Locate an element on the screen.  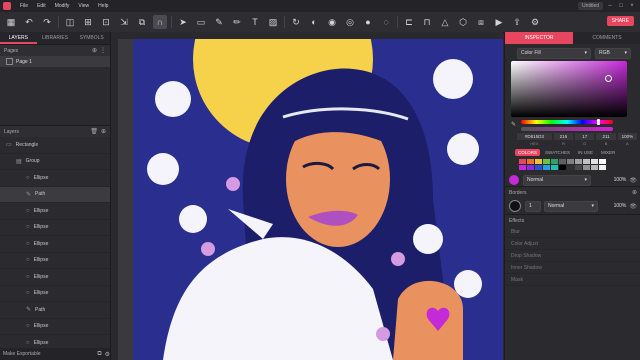
green-input: 17 is located at coordinates (585, 136).